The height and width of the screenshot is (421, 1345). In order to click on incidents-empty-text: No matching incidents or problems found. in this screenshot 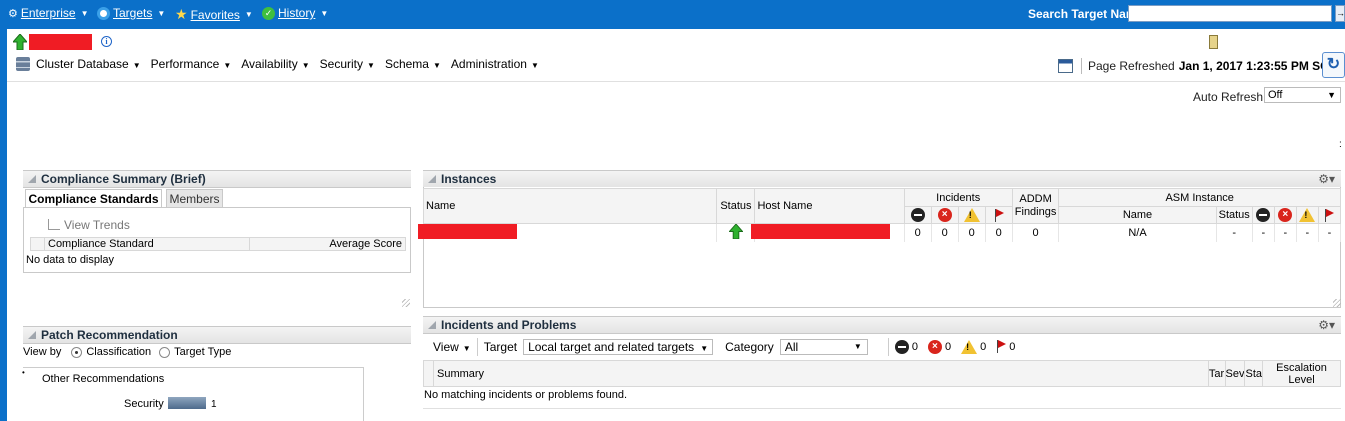, I will do `click(525, 395)`.